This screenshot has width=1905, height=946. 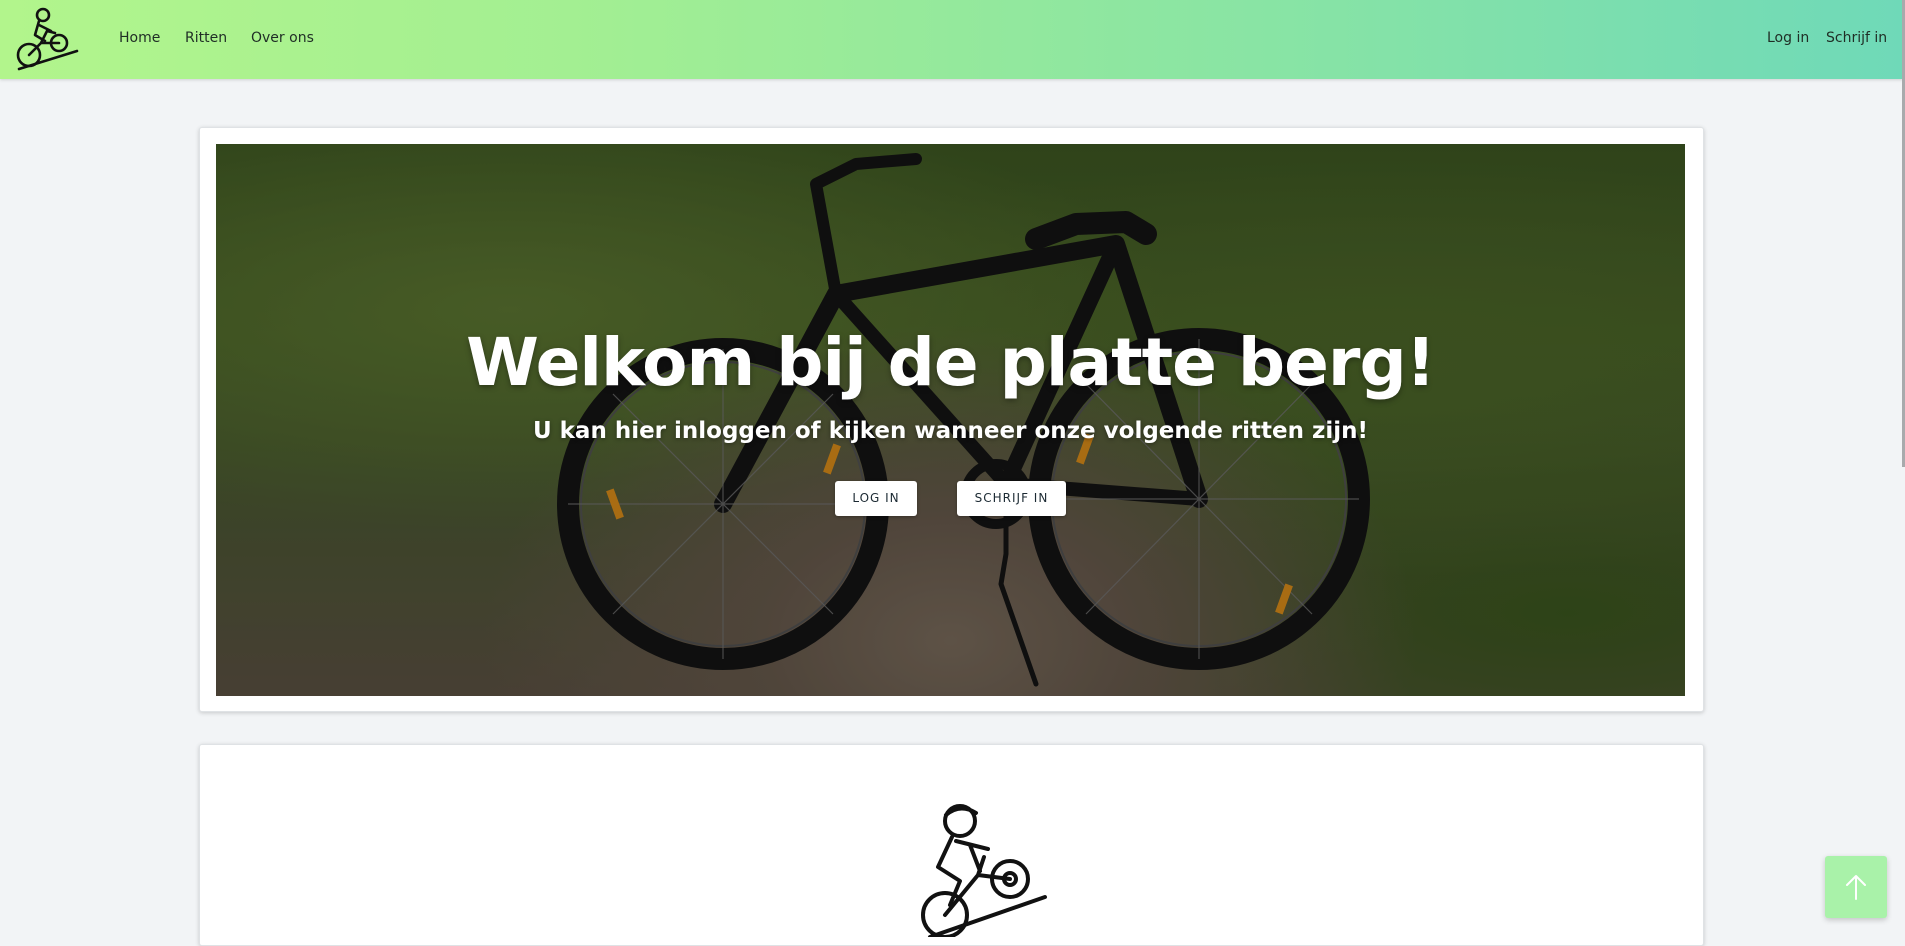 What do you see at coordinates (876, 498) in the screenshot?
I see `hero-login-button: LOG IN` at bounding box center [876, 498].